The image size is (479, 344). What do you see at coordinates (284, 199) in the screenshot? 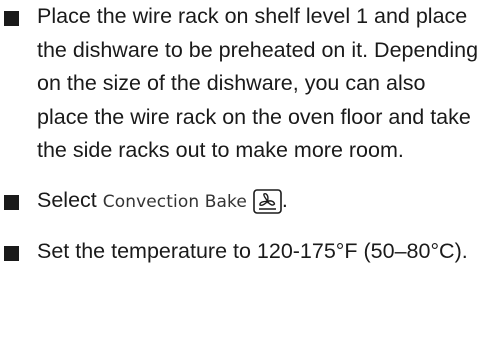
I see `step-suffix: .` at bounding box center [284, 199].